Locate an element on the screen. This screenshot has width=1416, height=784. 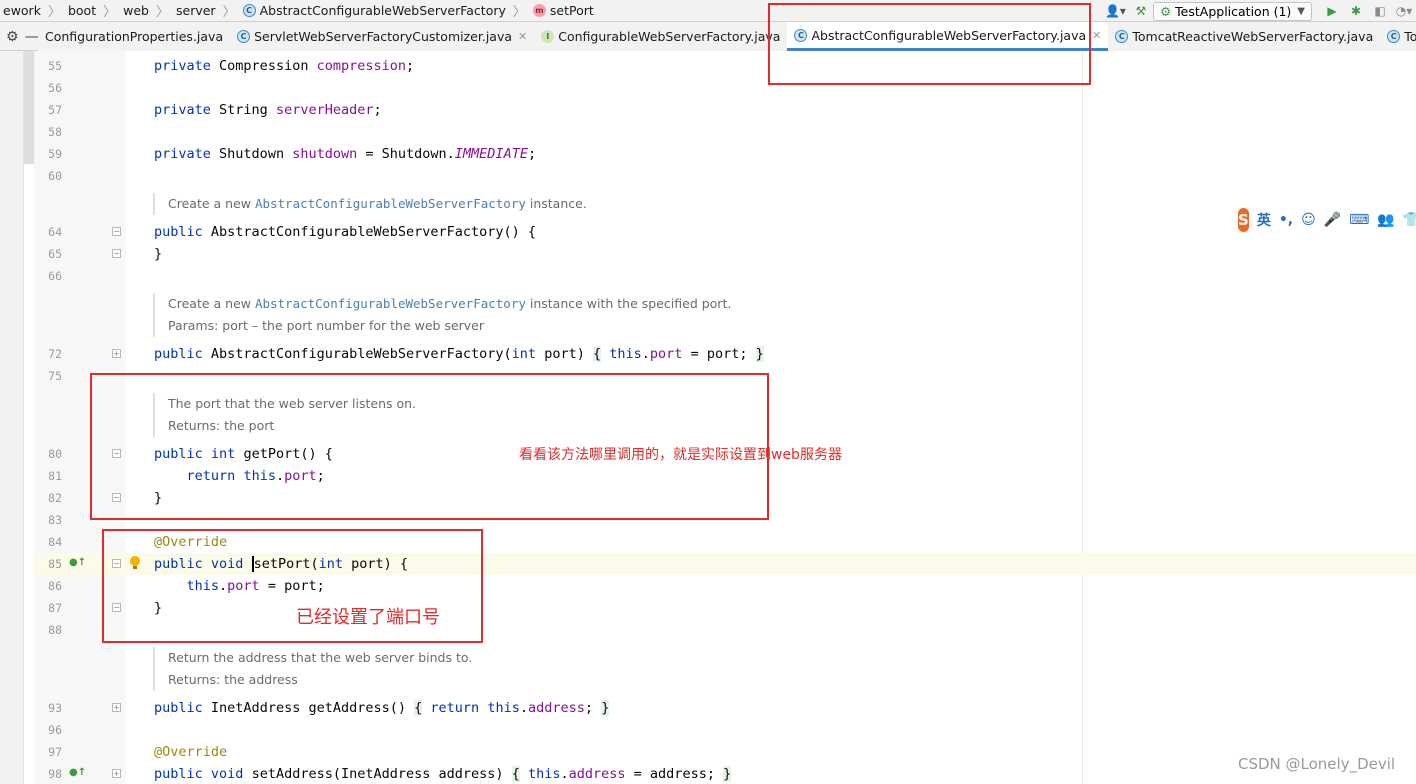
breadcrumb-item-method: m setPort is located at coordinates (563, 10).